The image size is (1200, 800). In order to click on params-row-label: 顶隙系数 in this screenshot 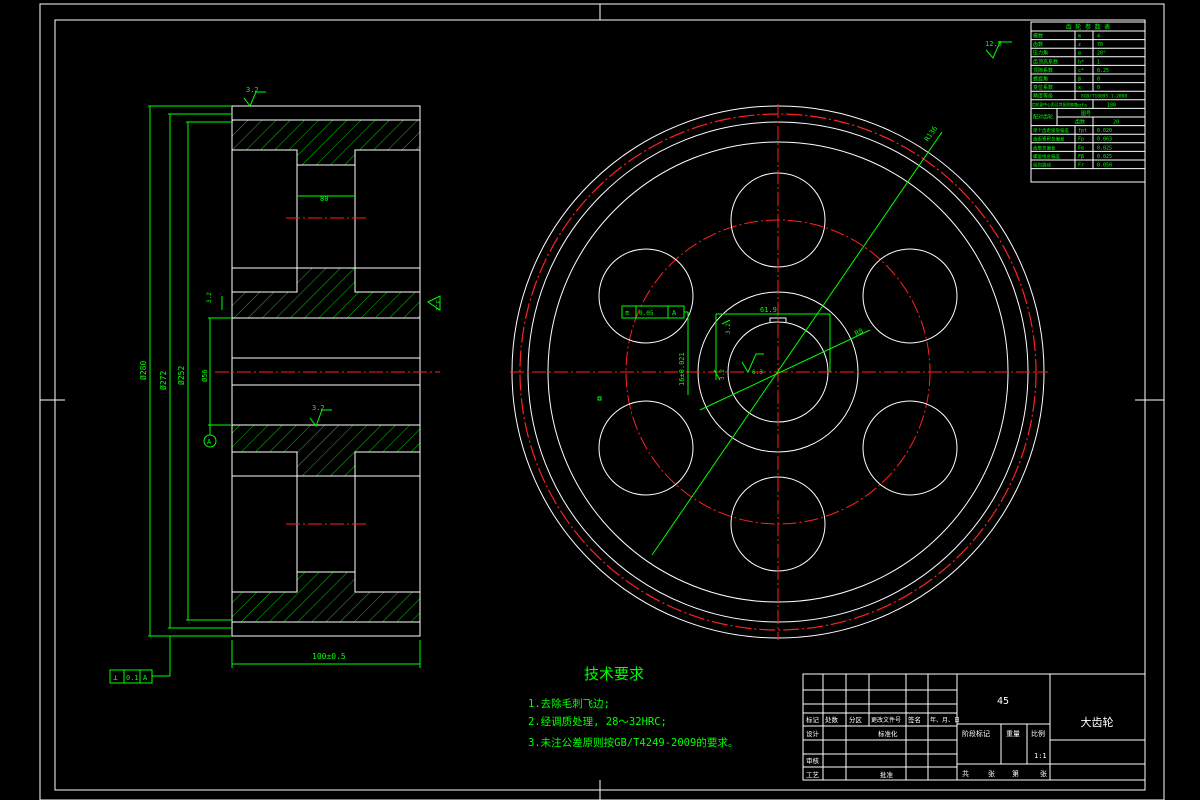, I will do `click(1043, 70)`.